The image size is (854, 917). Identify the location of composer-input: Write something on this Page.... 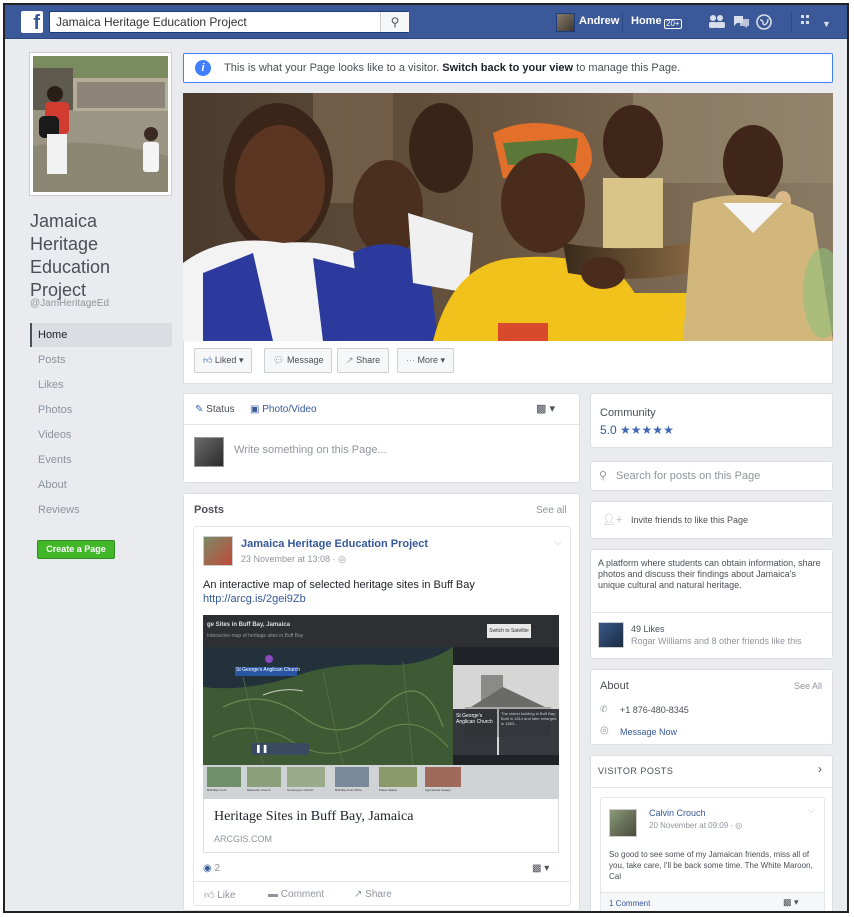
(310, 450).